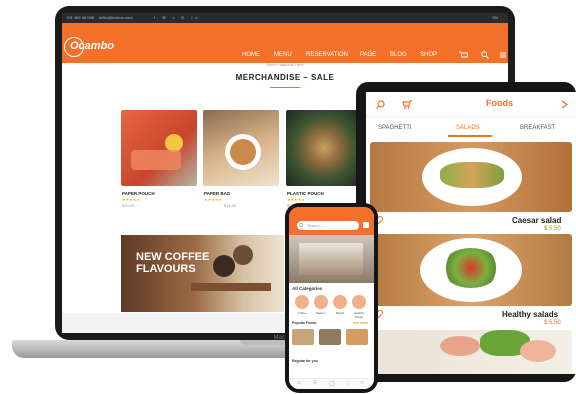 This screenshot has height=394, width=576. Describe the element at coordinates (217, 193) in the screenshot. I see `product-name: PAPER BAG` at that location.